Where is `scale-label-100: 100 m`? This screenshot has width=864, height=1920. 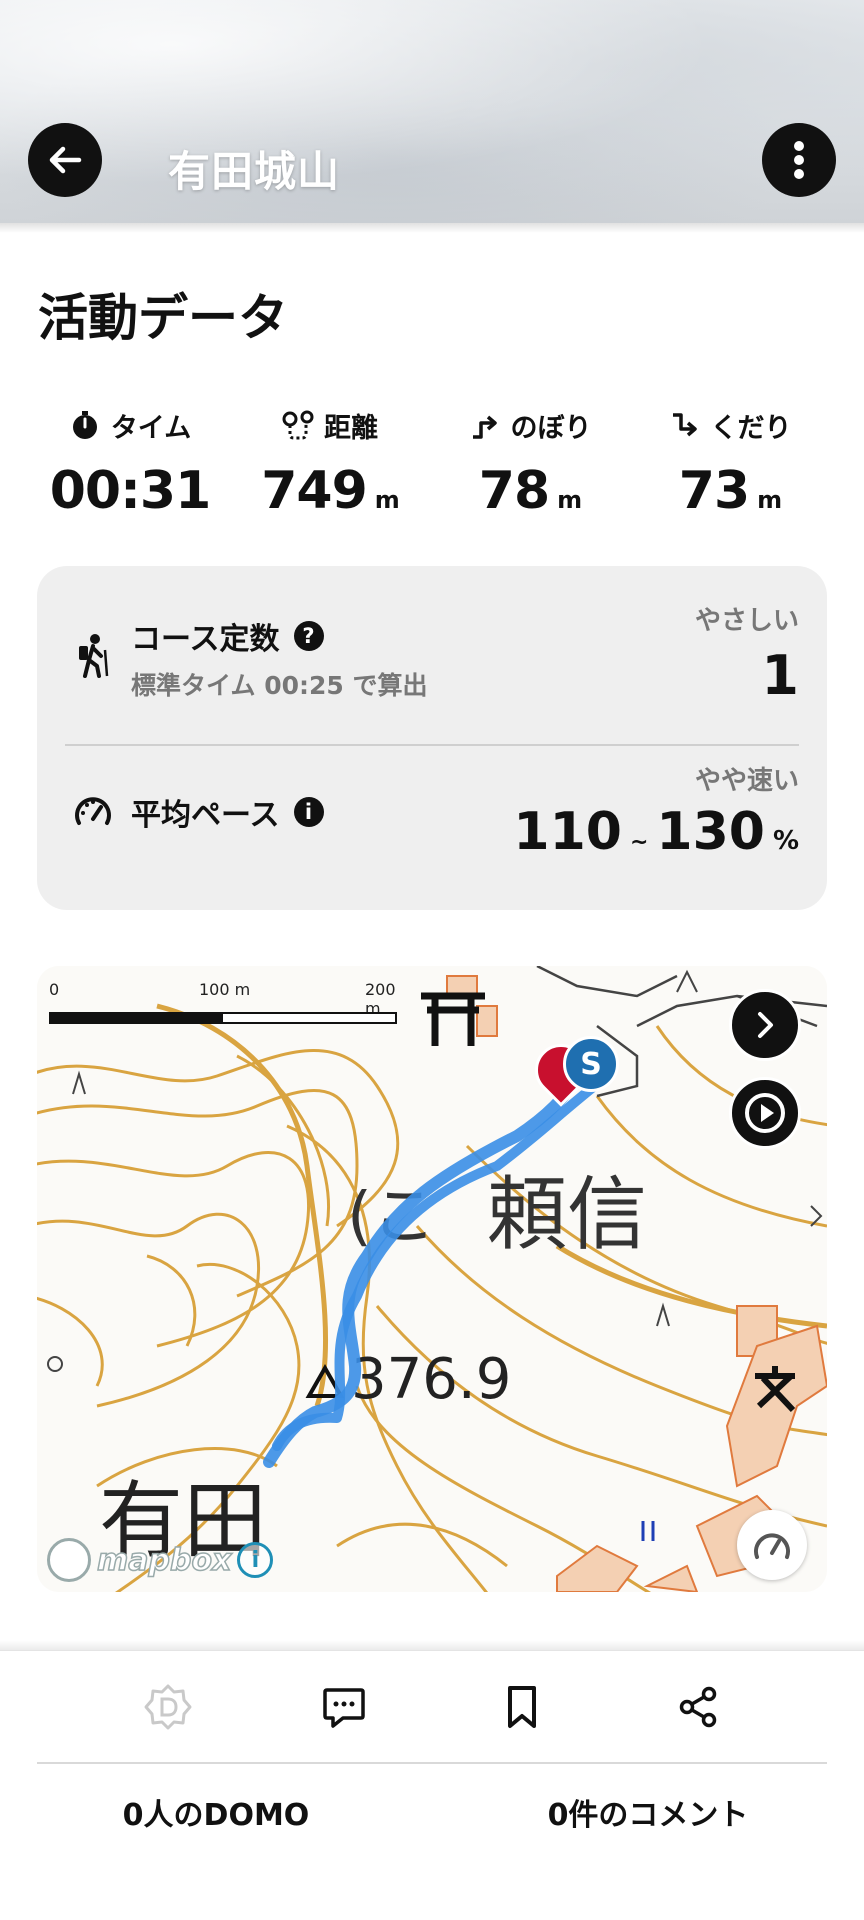
scale-label-100: 100 m is located at coordinates (225, 989).